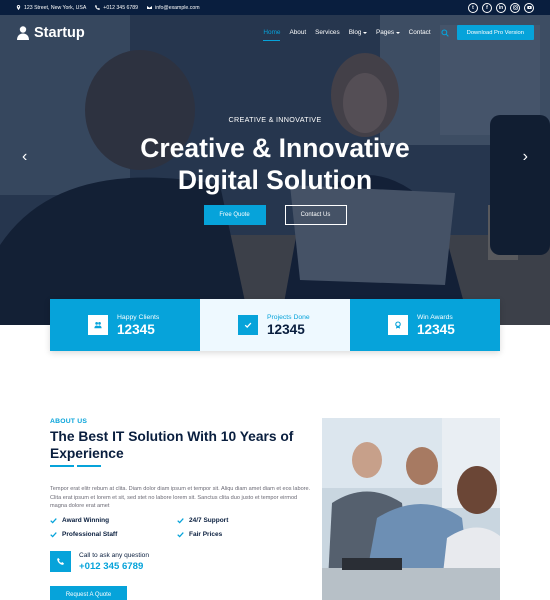  What do you see at coordinates (288, 317) in the screenshot?
I see `fact-label: Projects Done` at bounding box center [288, 317].